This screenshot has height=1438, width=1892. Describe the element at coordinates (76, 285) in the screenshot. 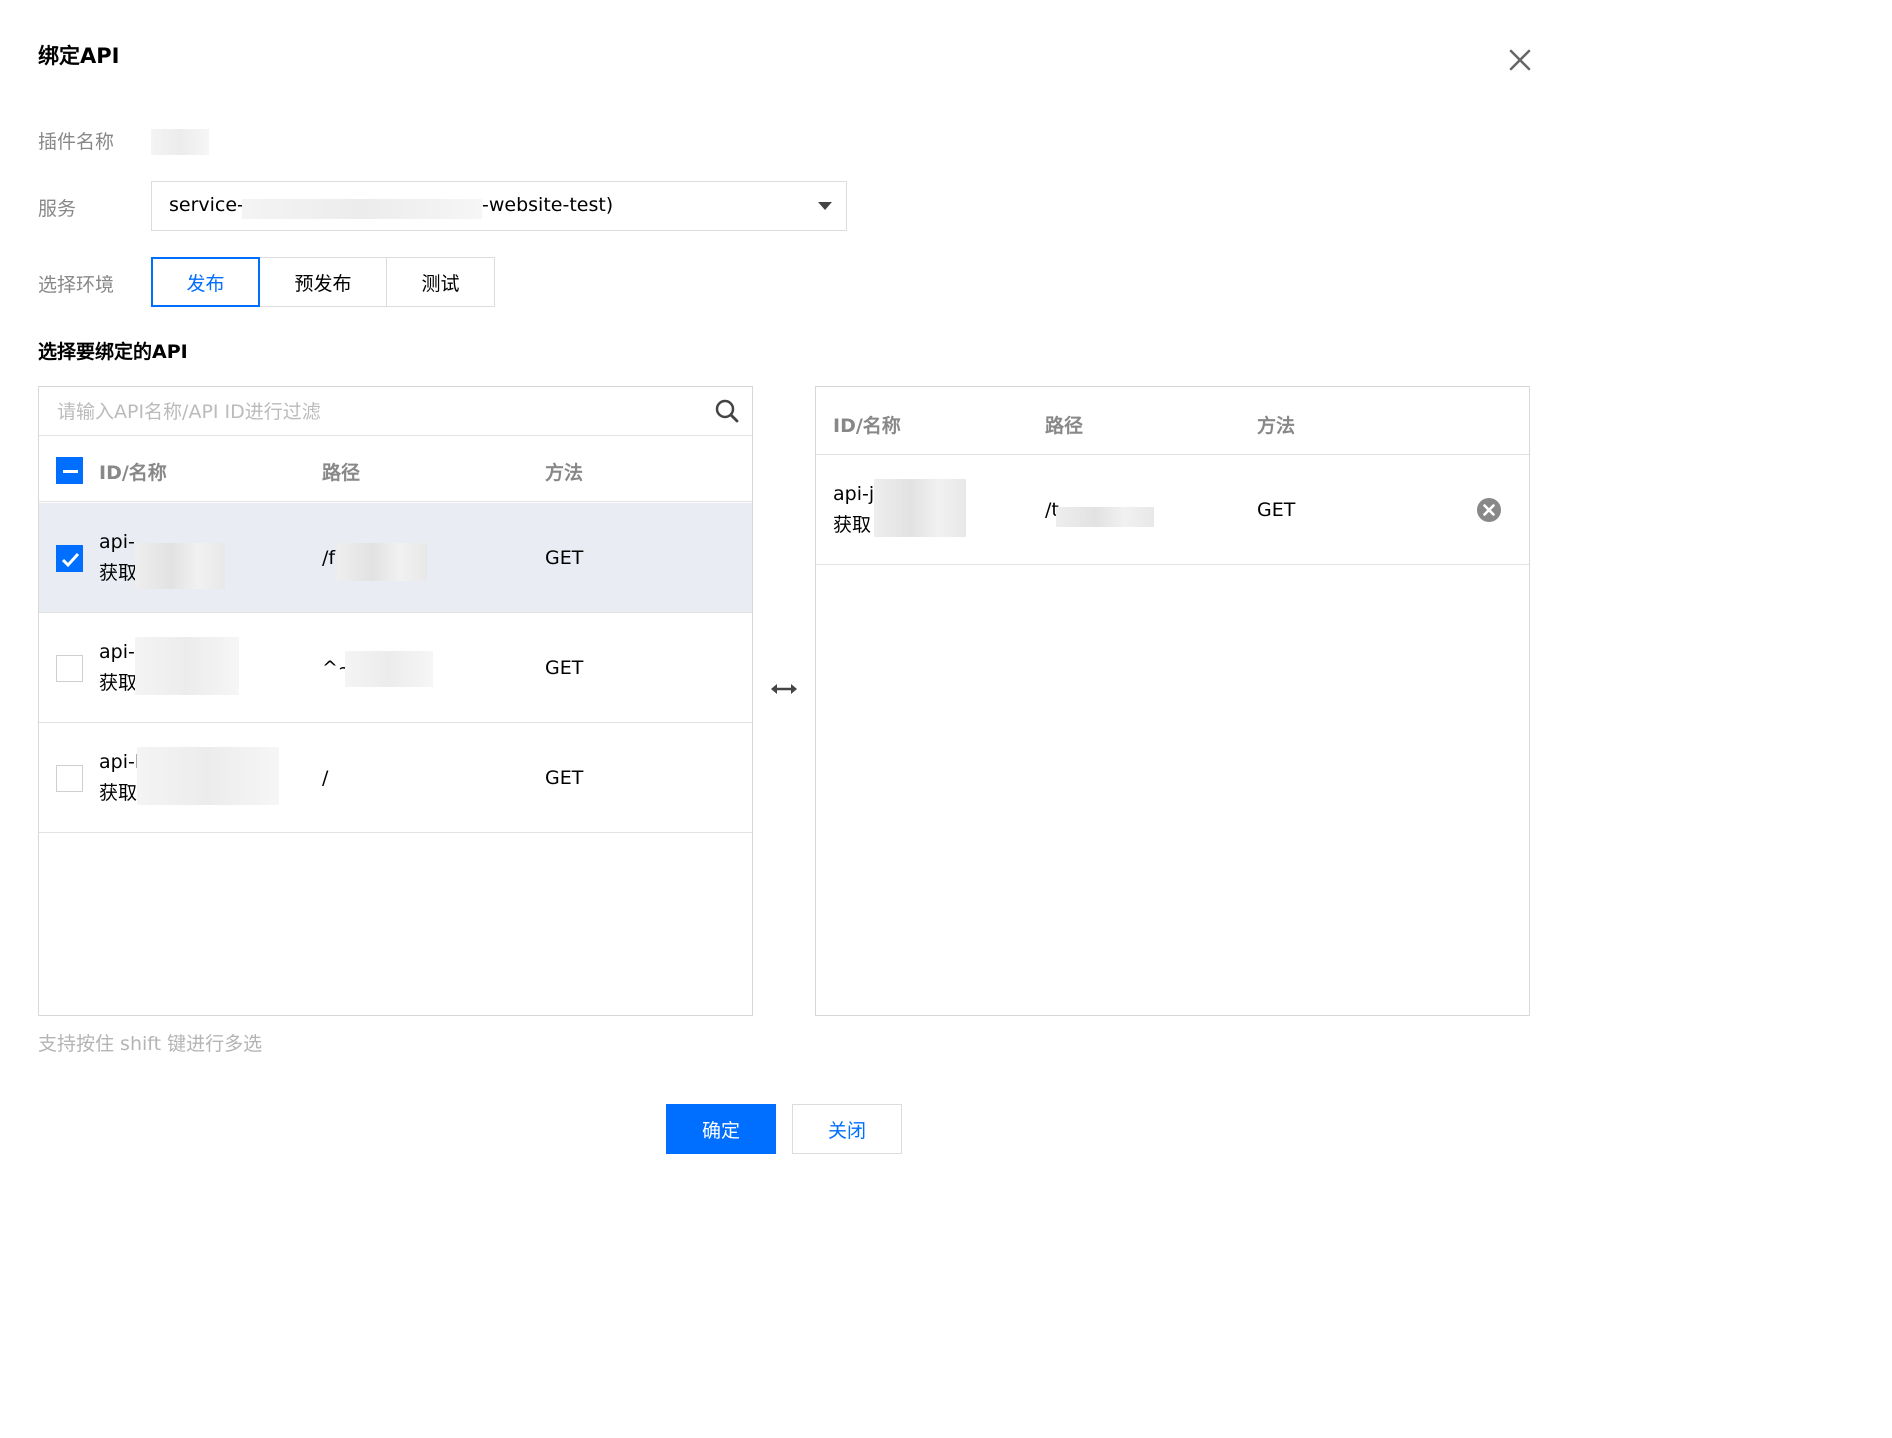

I see `env-label: 选择环境` at that location.